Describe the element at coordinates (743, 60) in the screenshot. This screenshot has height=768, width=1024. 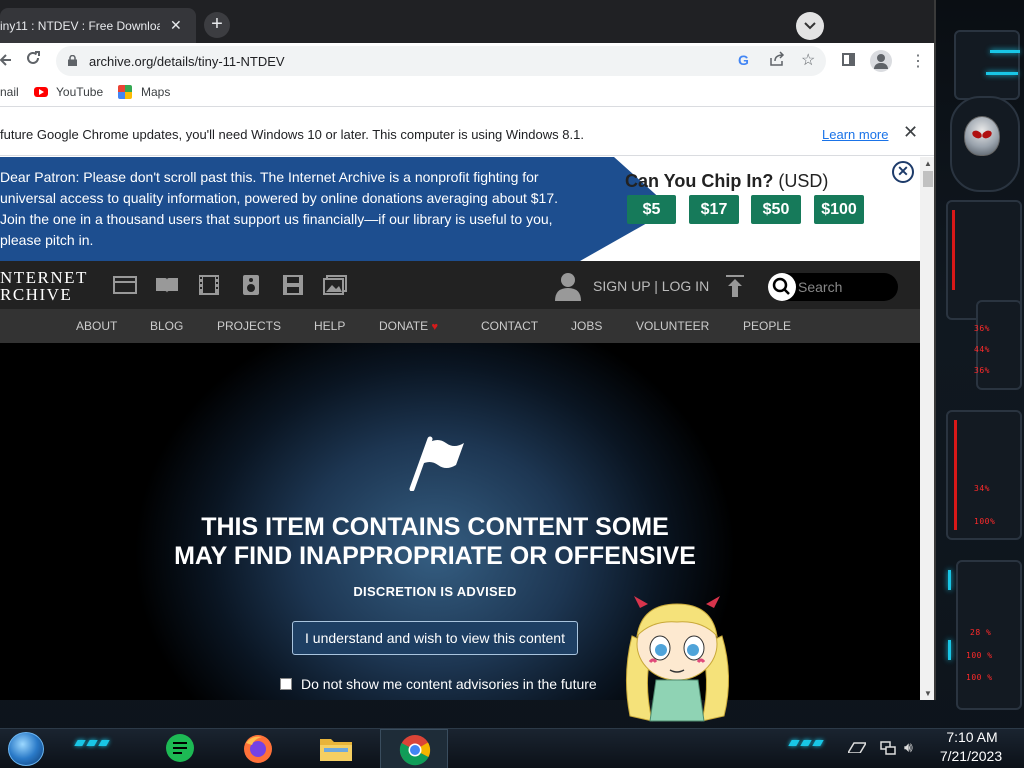
I see `google-lens-icon: G` at that location.